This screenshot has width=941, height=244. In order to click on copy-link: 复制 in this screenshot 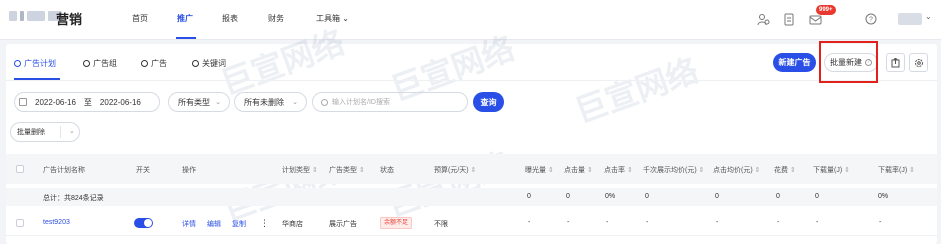, I will do `click(239, 224)`.